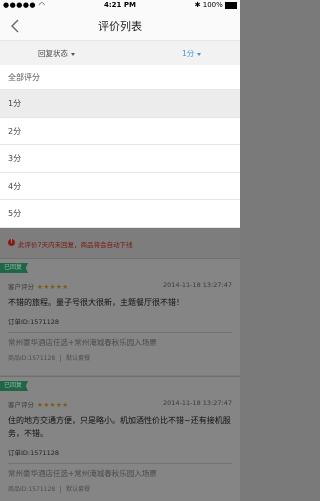  What do you see at coordinates (216, 5) in the screenshot?
I see `battery-indicator: ✱ 100%` at bounding box center [216, 5].